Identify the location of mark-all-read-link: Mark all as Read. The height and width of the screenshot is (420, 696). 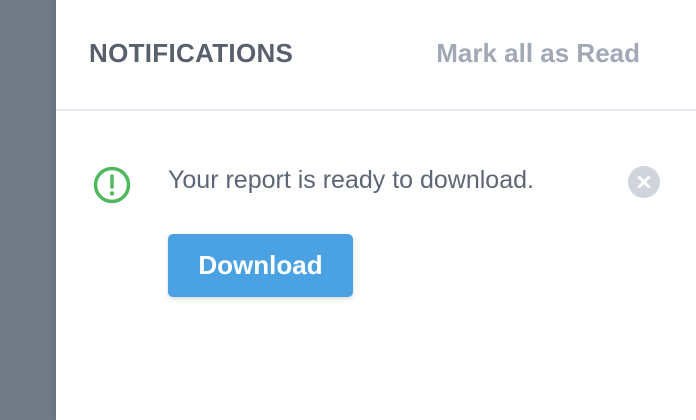
(538, 53).